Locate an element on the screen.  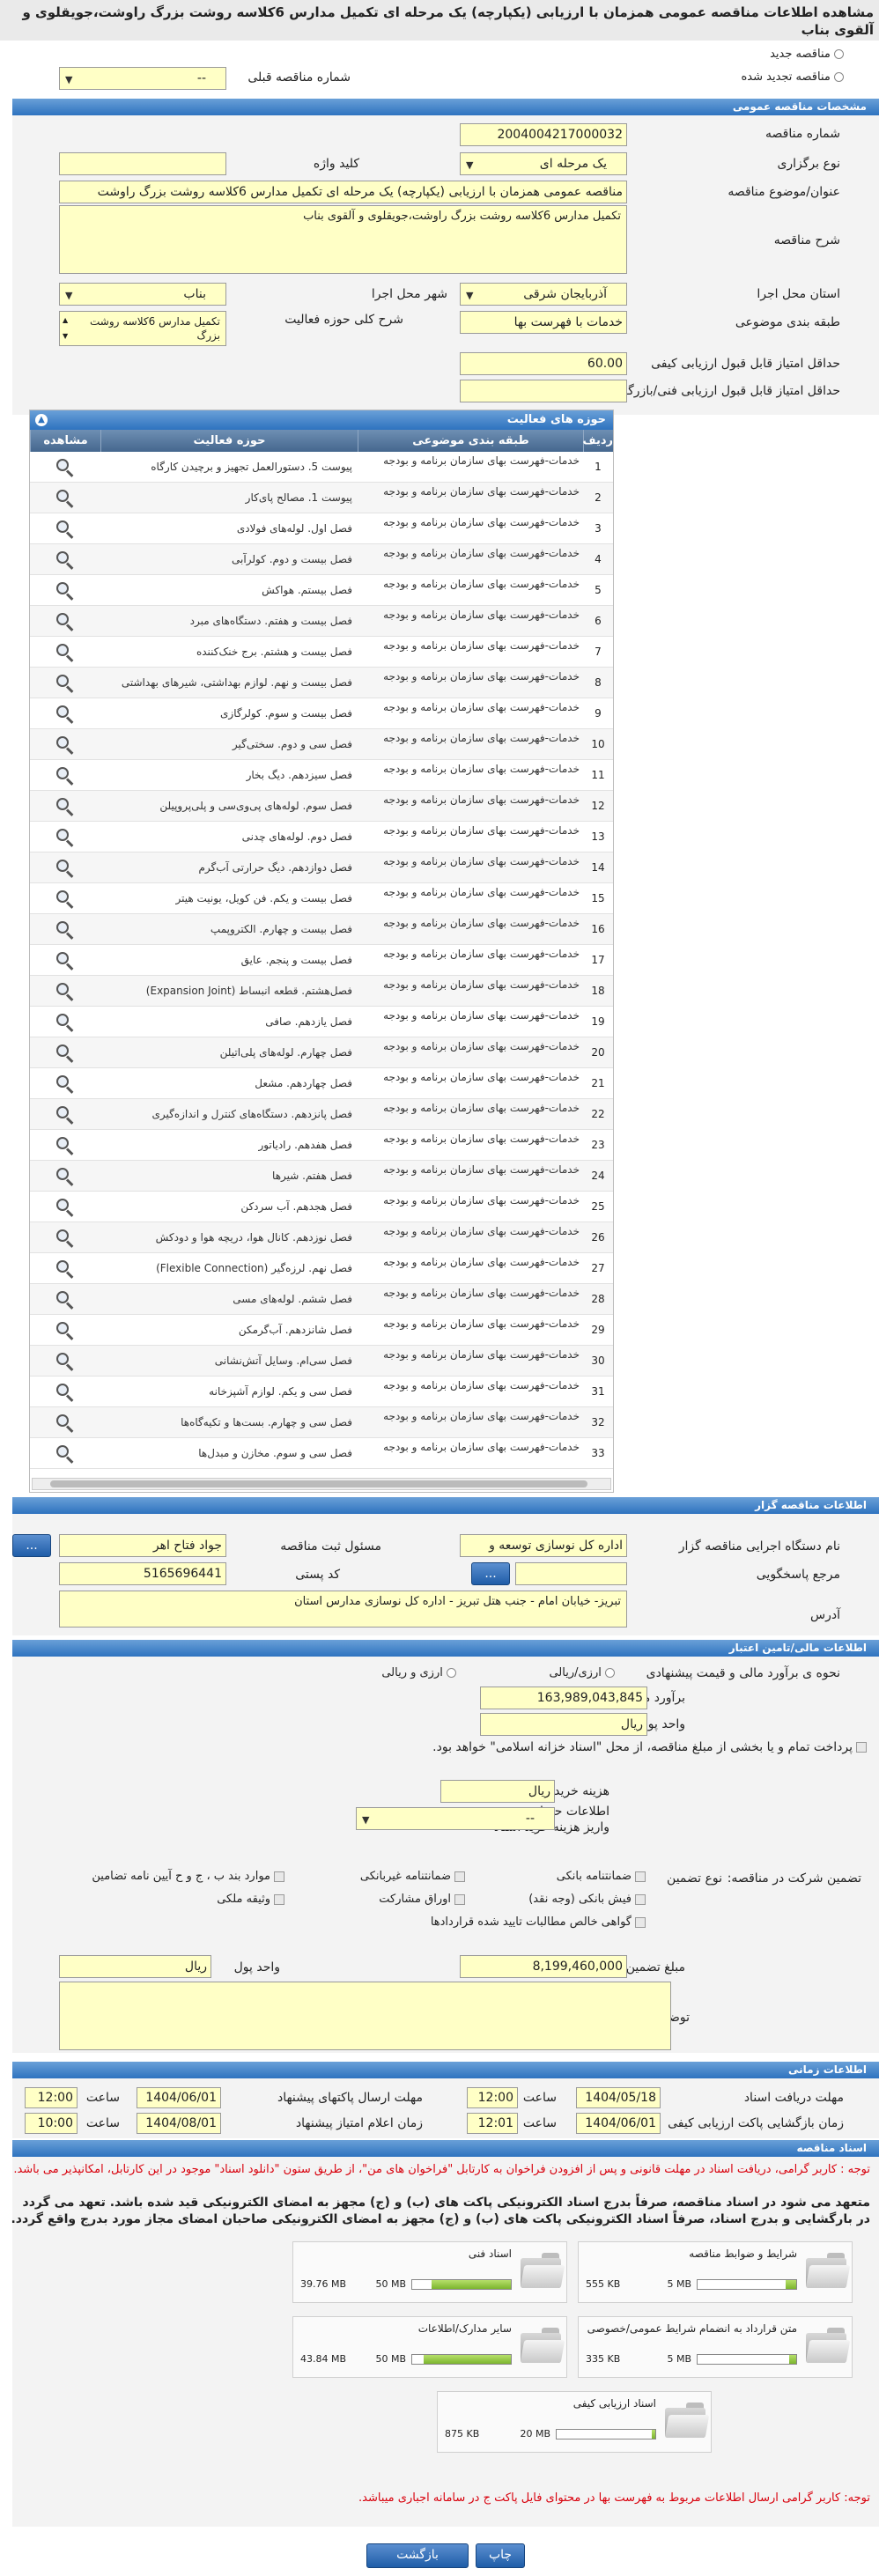
guarantee-property: وثیقه ملکی is located at coordinates (251, 1899).